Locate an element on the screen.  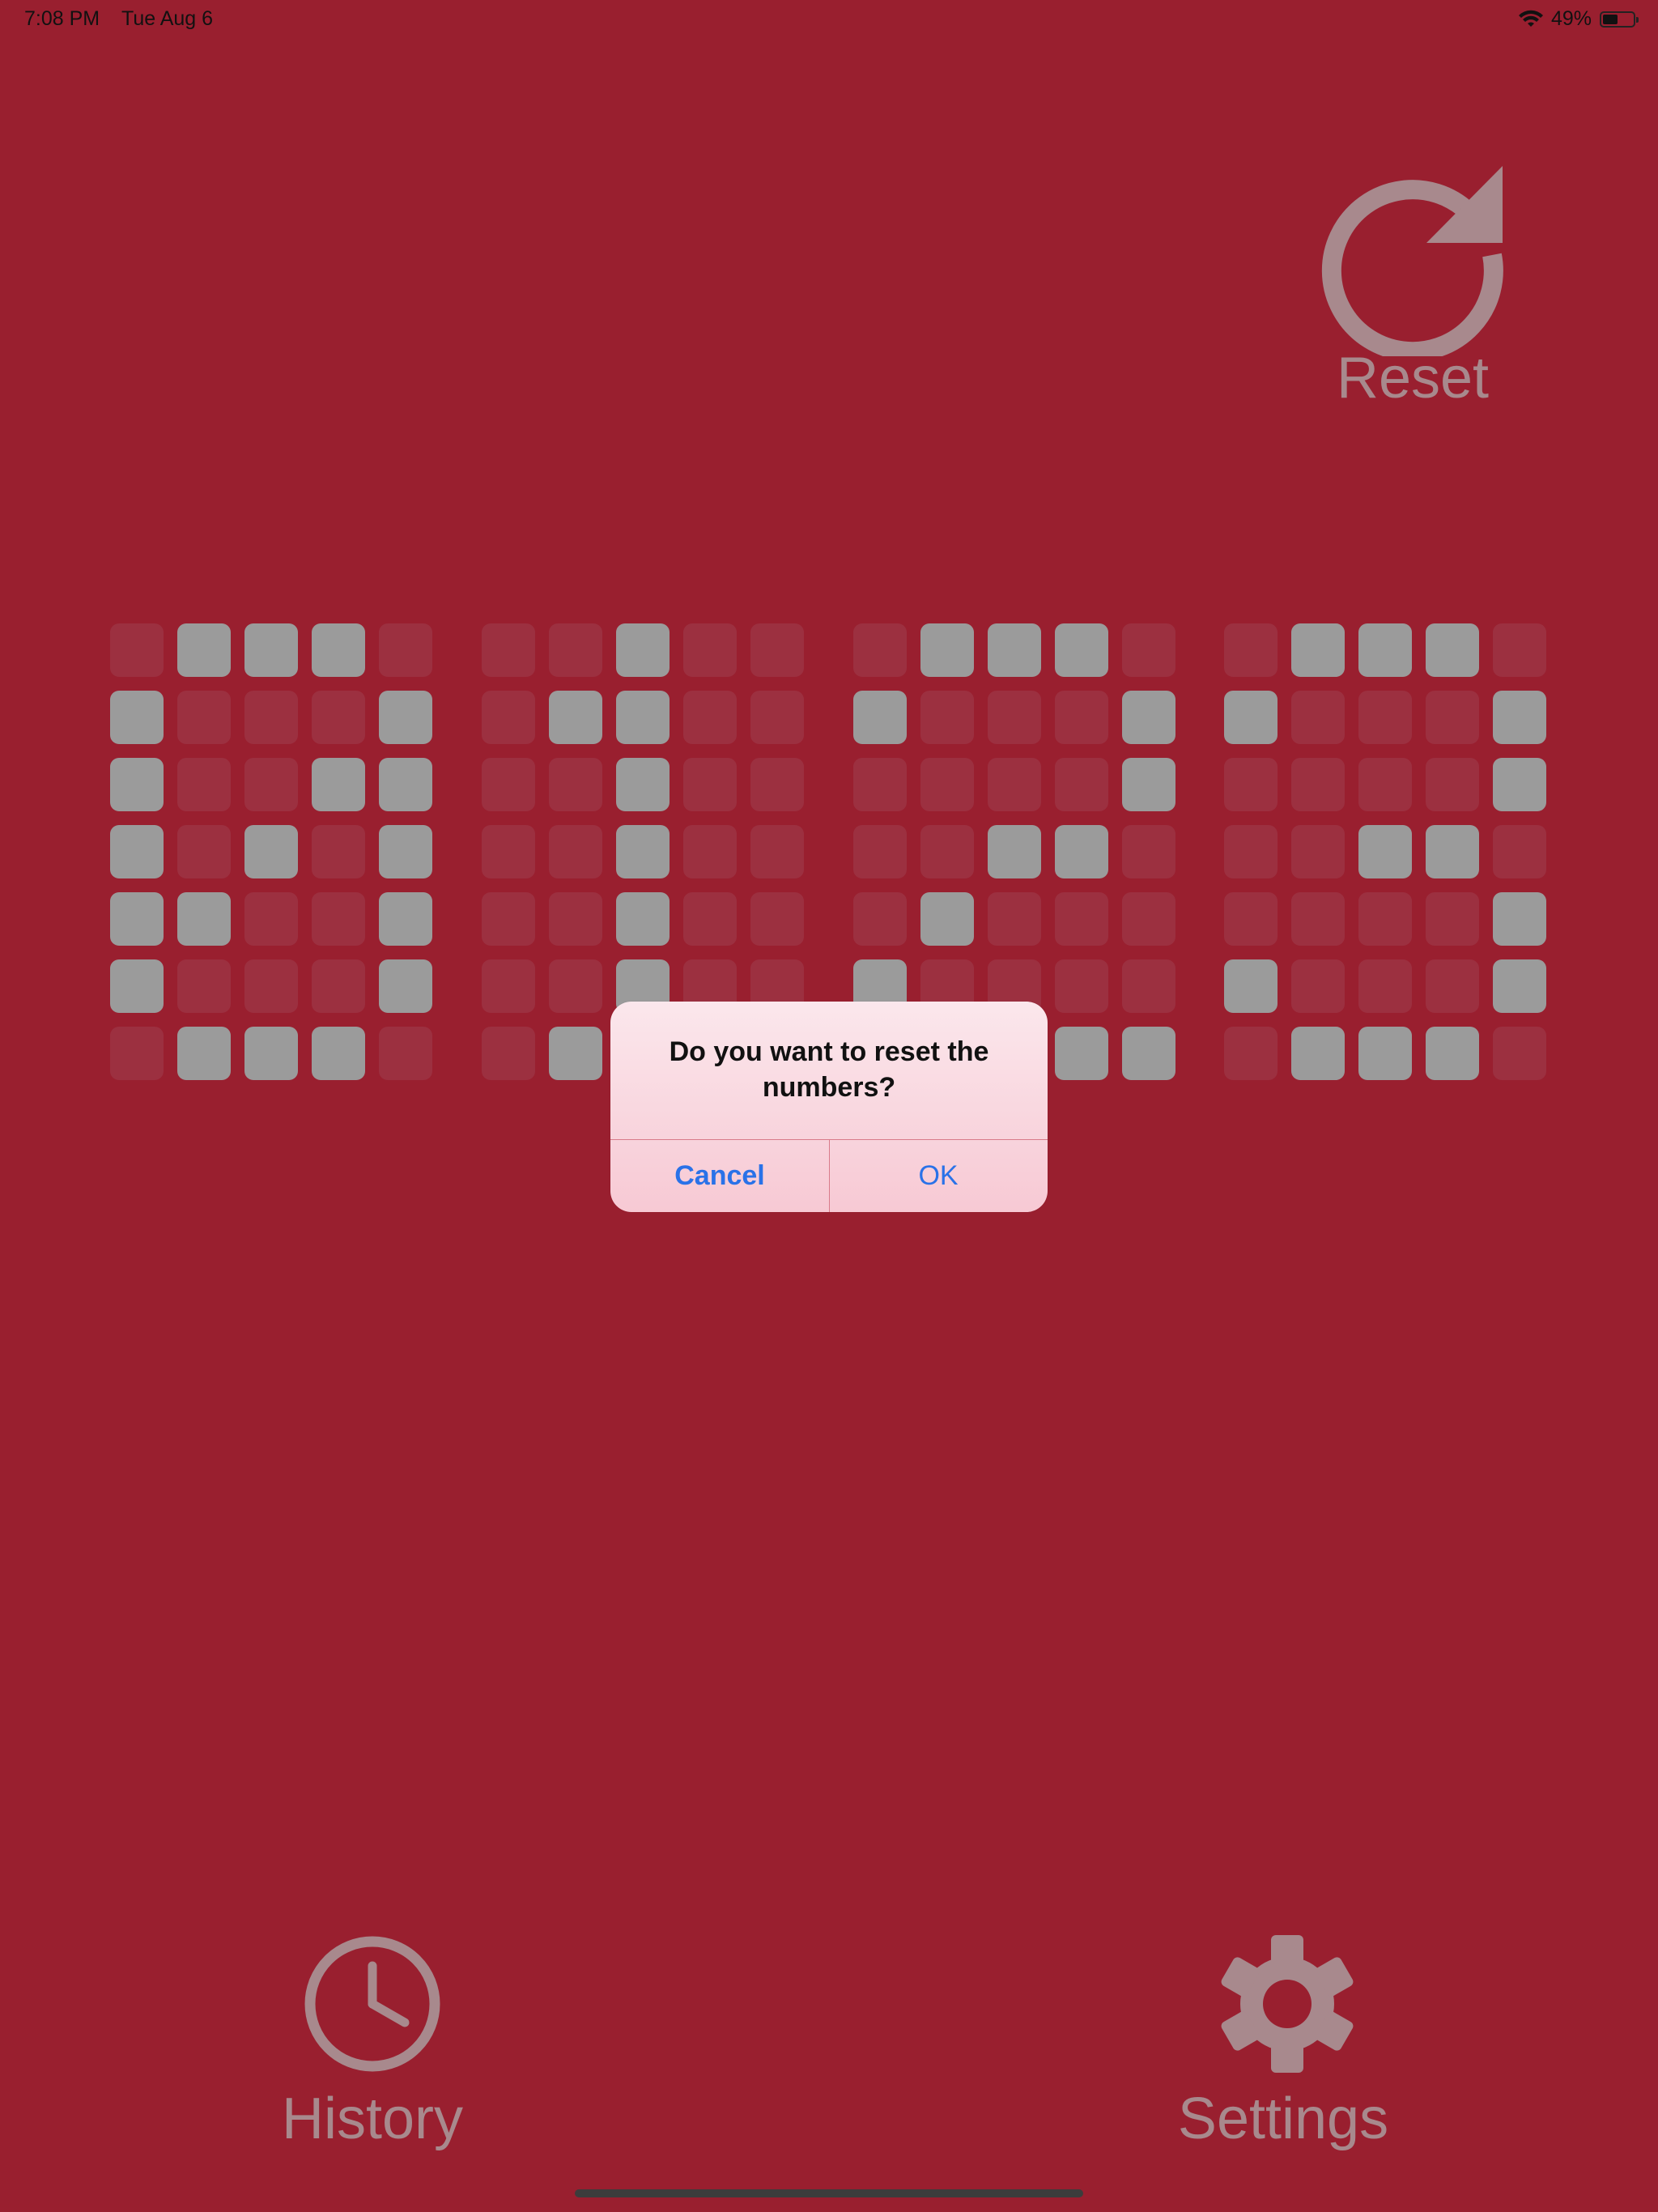
home-indicator is located at coordinates (829, 2193).